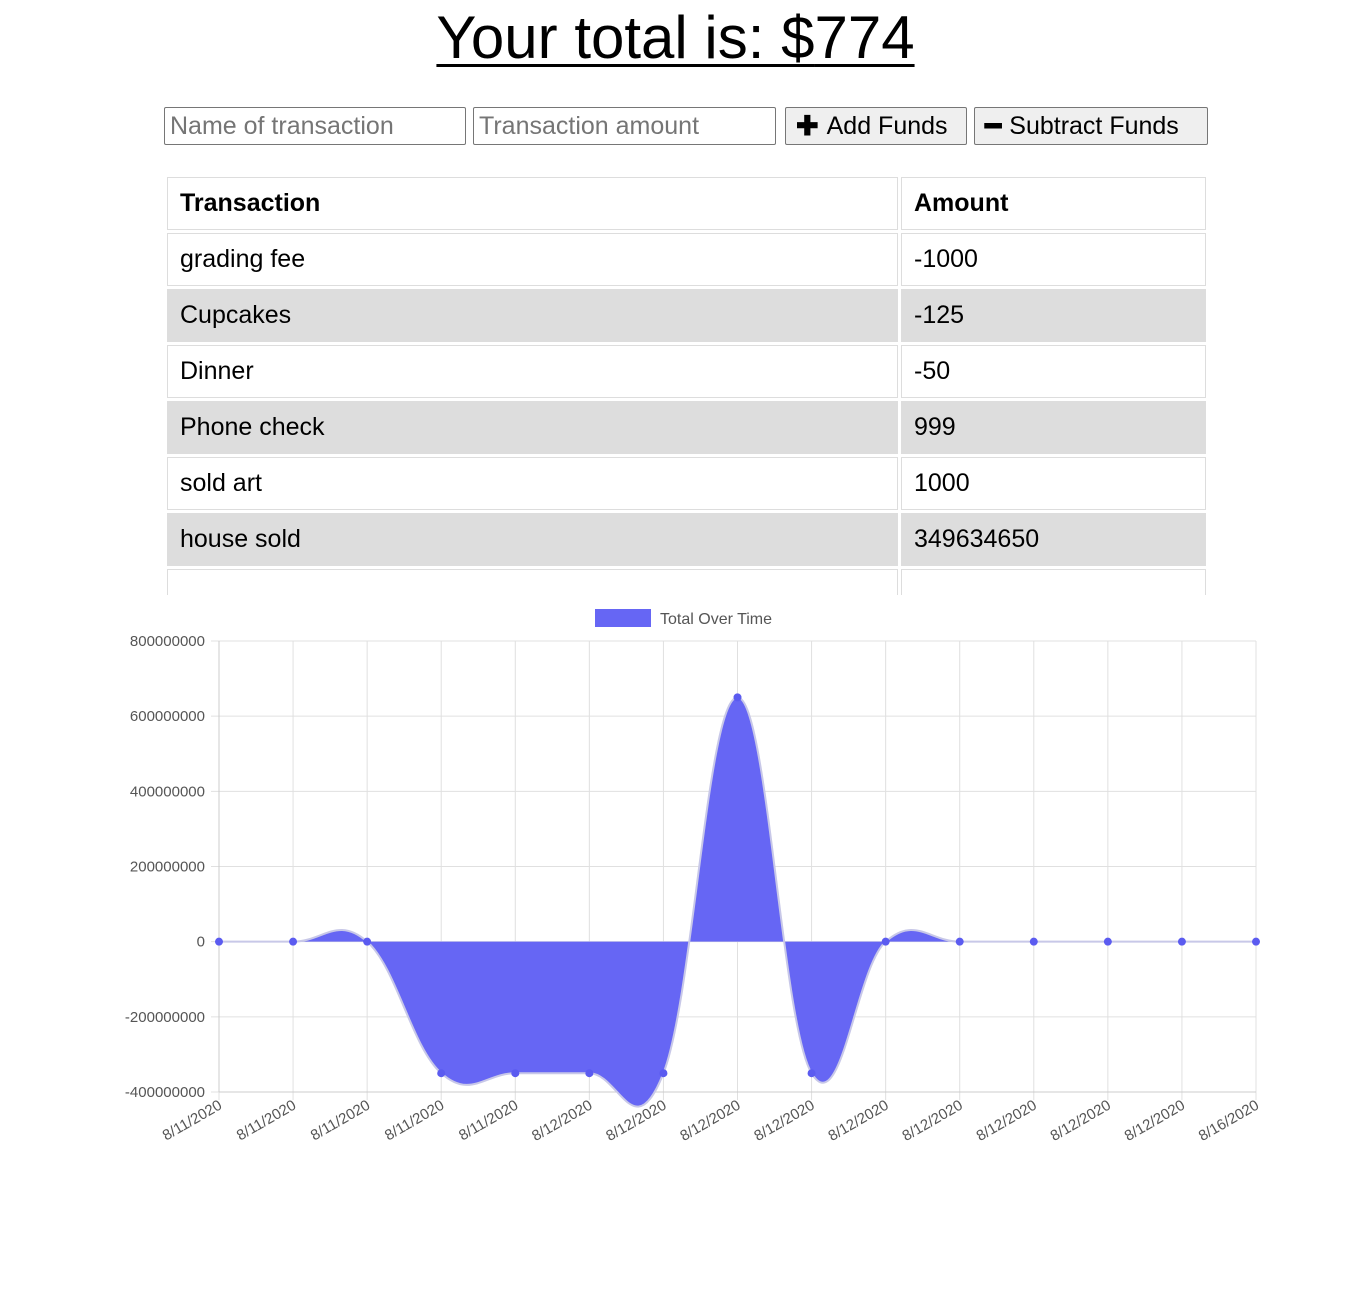 The image size is (1351, 1296). Describe the element at coordinates (1053, 203) in the screenshot. I see `header-amount: Amount` at that location.